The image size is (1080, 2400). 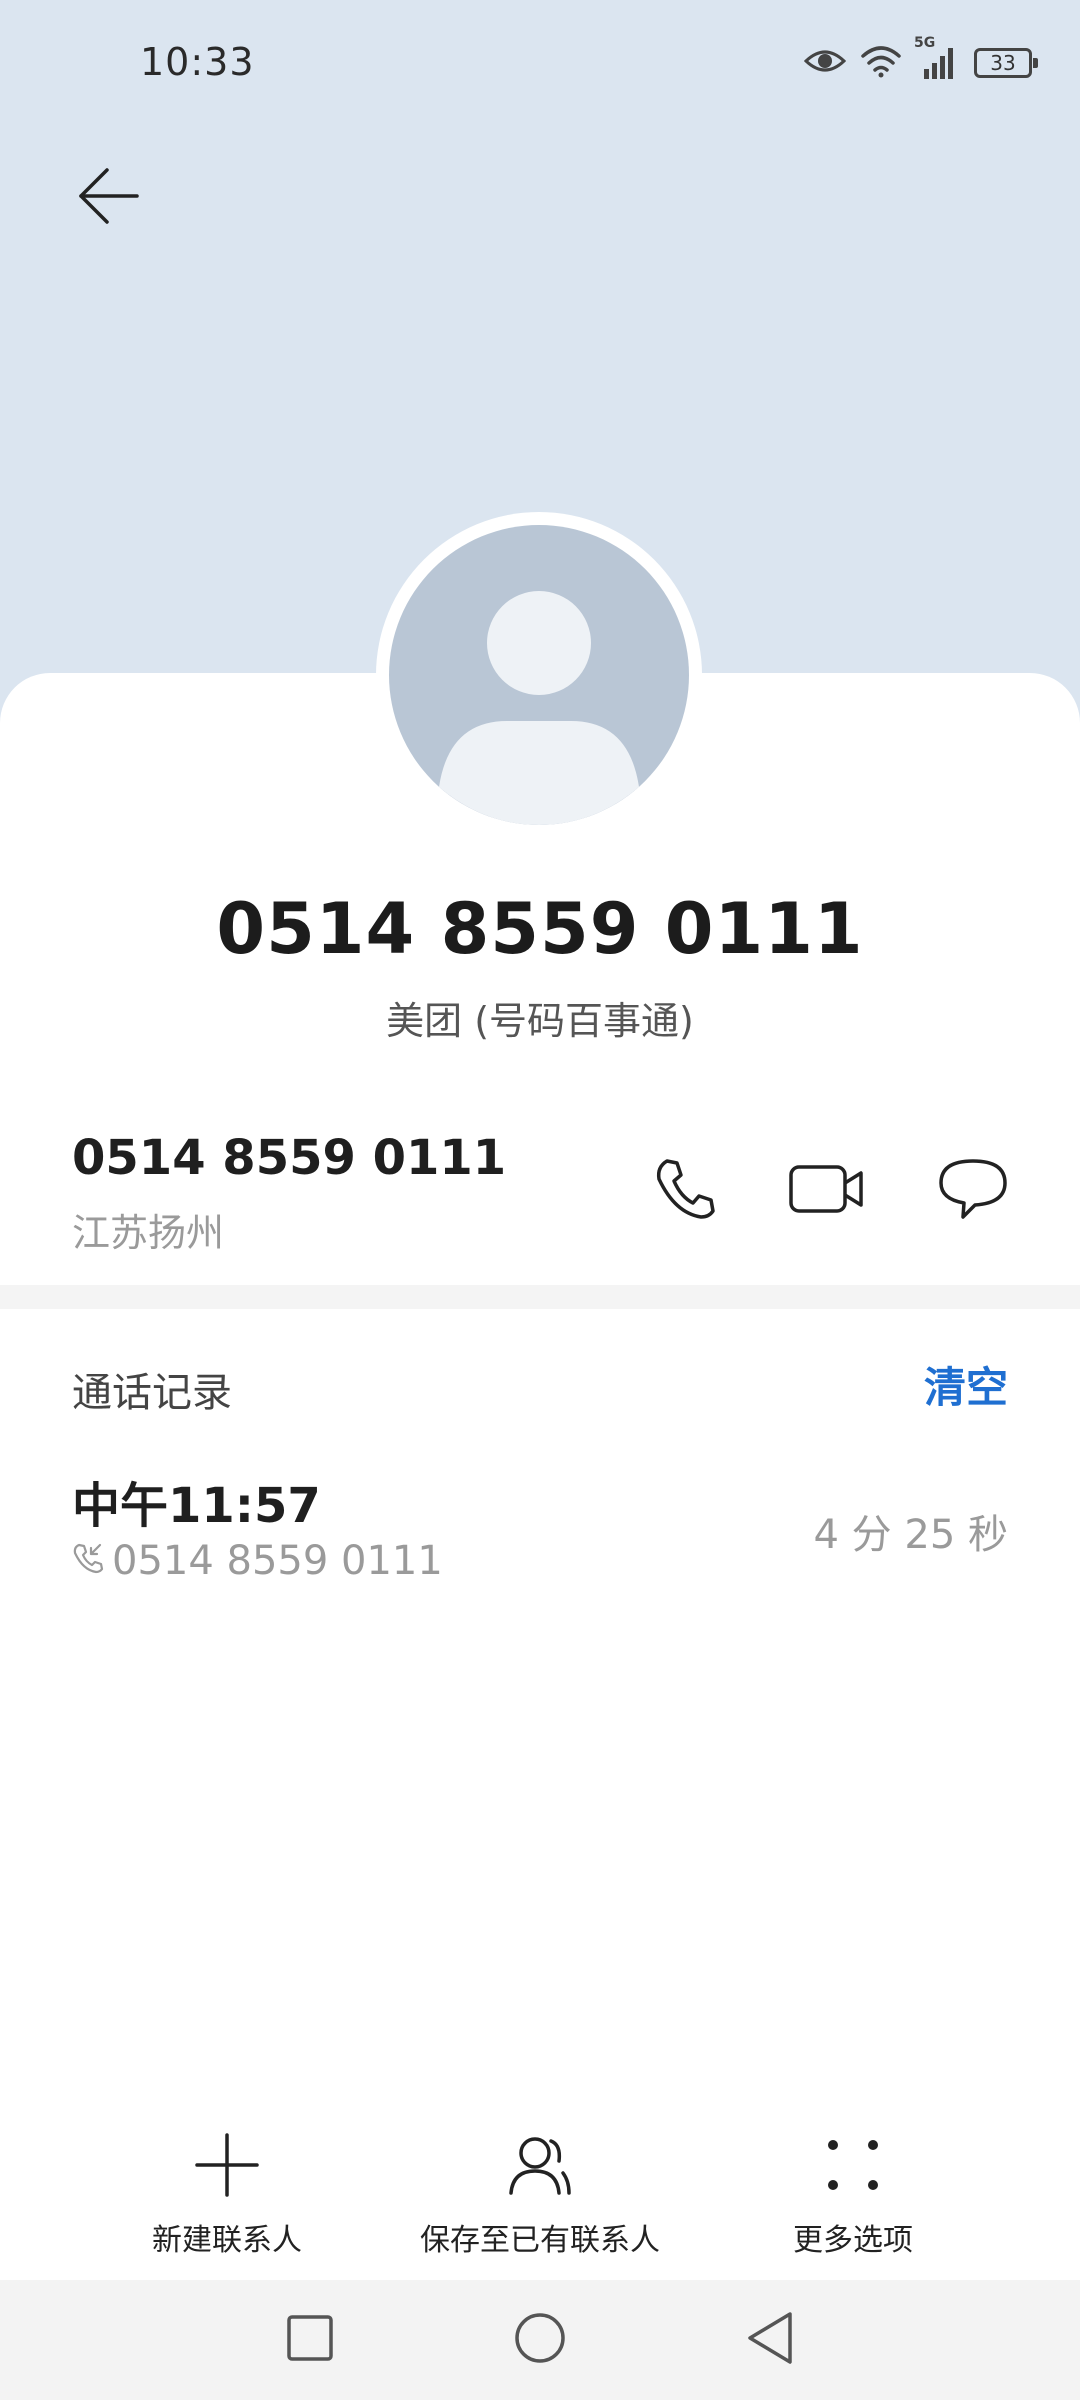 I want to click on call-log-title: 通话记录, so click(x=152, y=1393).